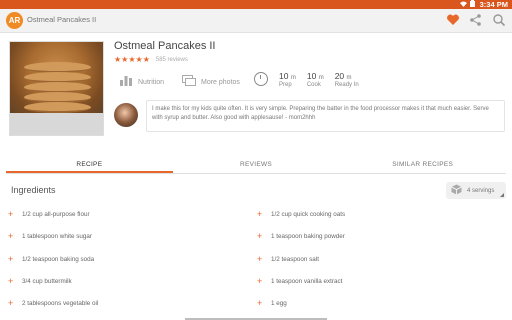 This screenshot has height=320, width=512. What do you see at coordinates (51, 259) in the screenshot?
I see `ingredient-item: +1/2 teaspoon baking soda` at bounding box center [51, 259].